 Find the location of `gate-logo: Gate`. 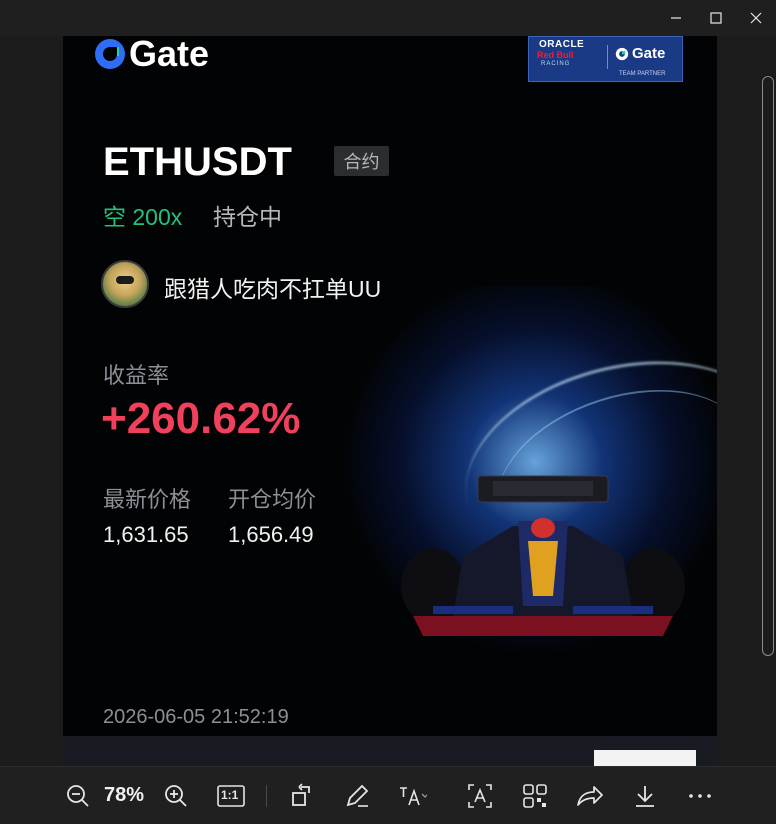

gate-logo: Gate is located at coordinates (151, 55).